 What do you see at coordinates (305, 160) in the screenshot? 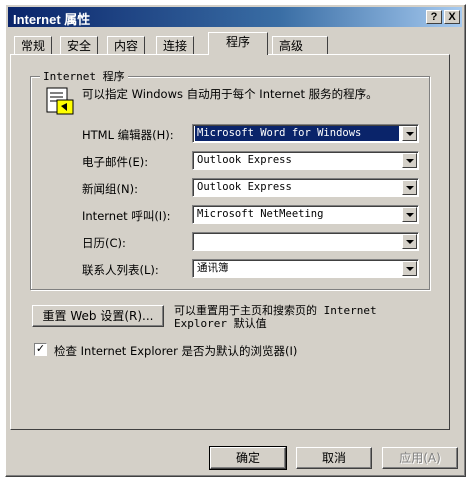
I see `email-select: Outlook Express` at bounding box center [305, 160].